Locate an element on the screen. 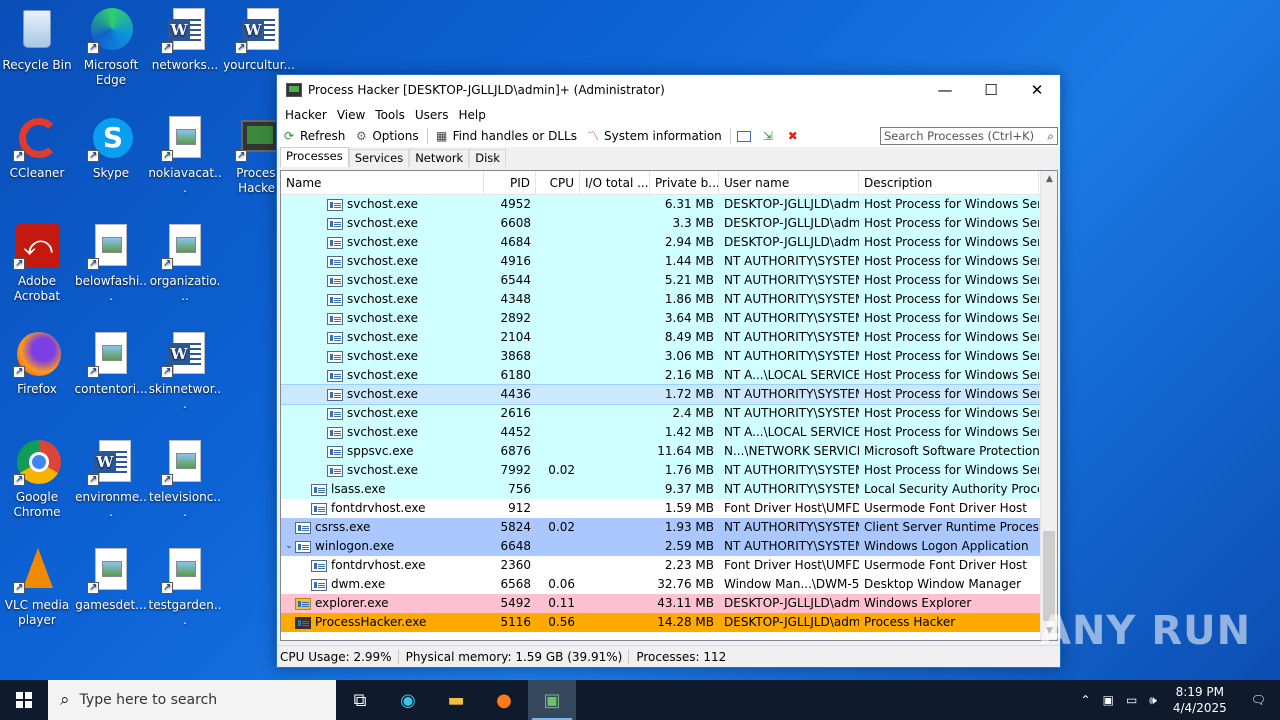 The height and width of the screenshot is (720, 1280). chevron-down-icon: ⌄ is located at coordinates (289, 546).